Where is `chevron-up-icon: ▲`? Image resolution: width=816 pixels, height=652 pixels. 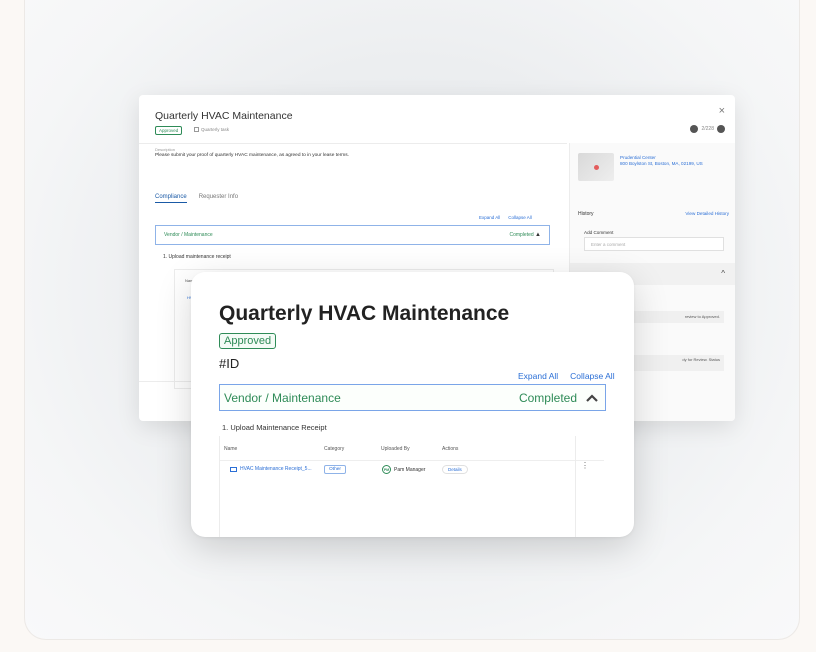
chevron-up-icon: ▲ is located at coordinates (538, 235).